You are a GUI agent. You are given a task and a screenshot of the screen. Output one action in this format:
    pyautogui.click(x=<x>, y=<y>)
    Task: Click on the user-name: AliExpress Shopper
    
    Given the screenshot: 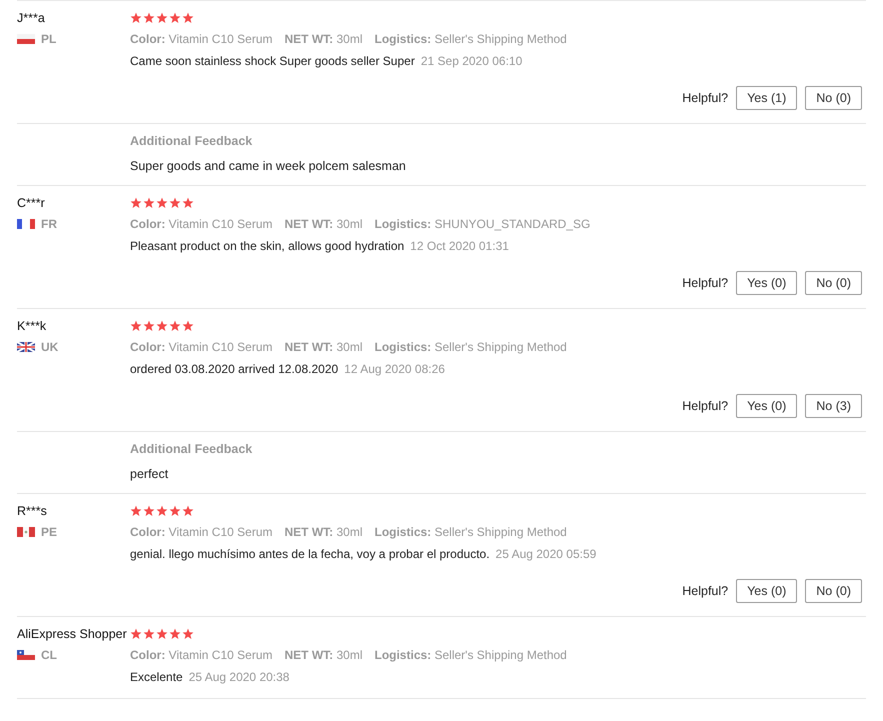 What is the action you would take?
    pyautogui.click(x=72, y=634)
    